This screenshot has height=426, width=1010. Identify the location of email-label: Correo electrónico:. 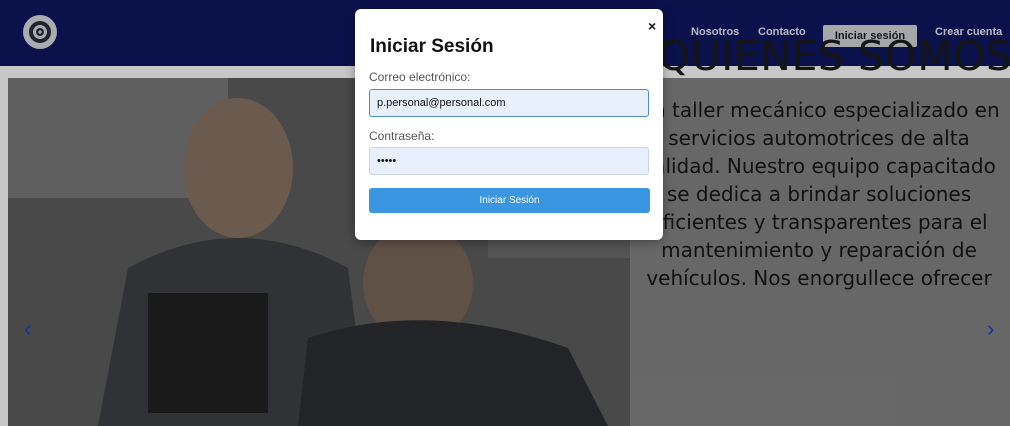
(420, 77).